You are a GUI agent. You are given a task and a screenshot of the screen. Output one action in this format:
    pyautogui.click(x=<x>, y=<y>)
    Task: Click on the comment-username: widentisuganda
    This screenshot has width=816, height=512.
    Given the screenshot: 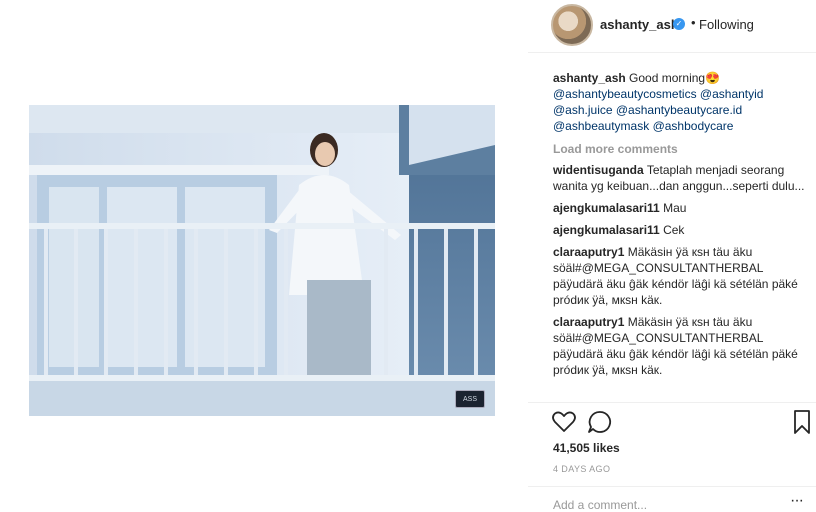 What is the action you would take?
    pyautogui.click(x=598, y=170)
    